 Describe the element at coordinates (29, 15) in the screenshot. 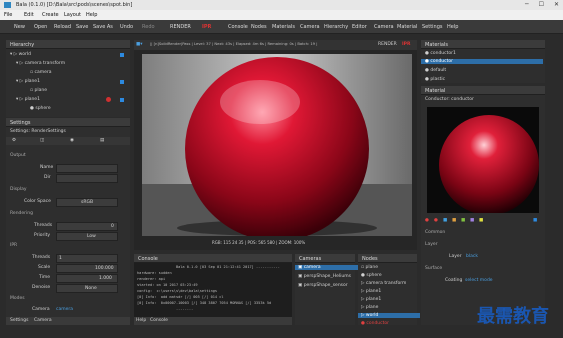

I see `menu-edit: Edit` at that location.